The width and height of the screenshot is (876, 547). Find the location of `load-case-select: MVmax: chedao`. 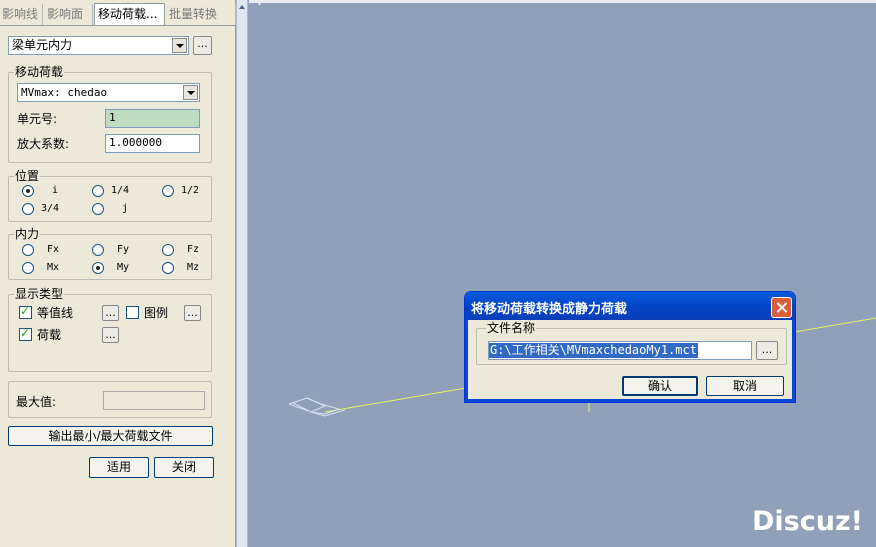

load-case-select: MVmax: chedao is located at coordinates (108, 92).